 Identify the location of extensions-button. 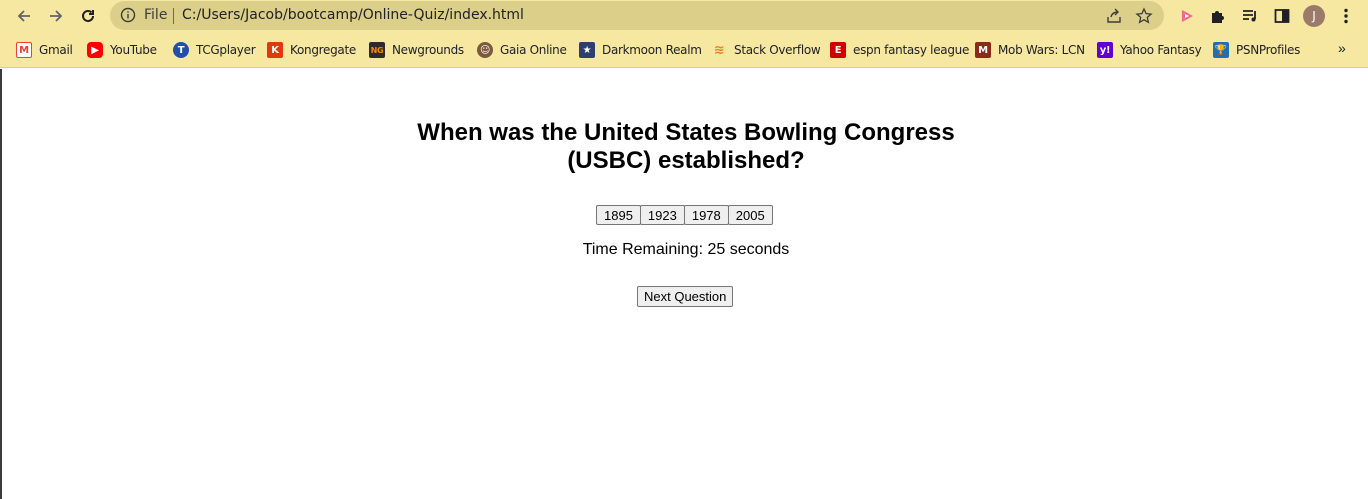
(1218, 16).